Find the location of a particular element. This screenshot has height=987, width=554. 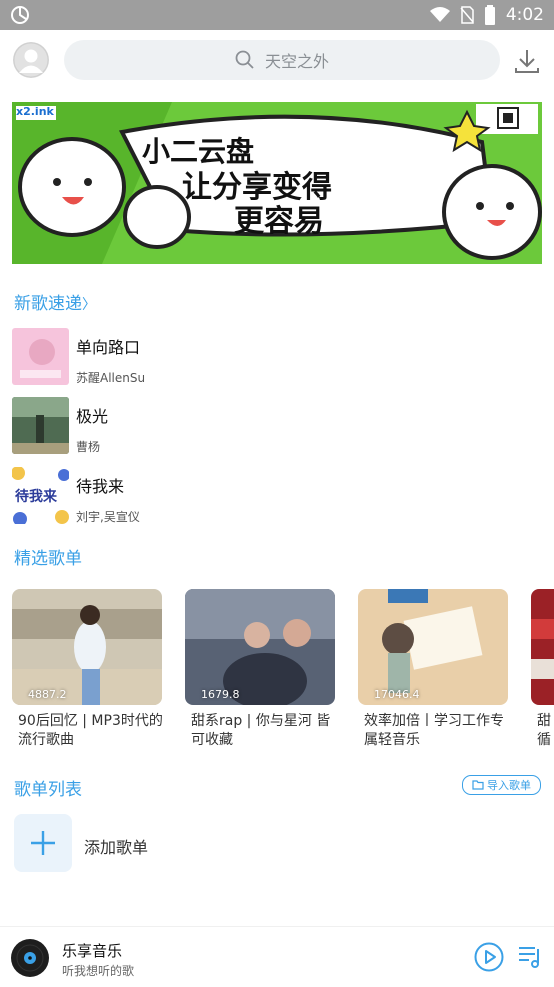

playlist-name: 甜循 is located at coordinates (544, 730).